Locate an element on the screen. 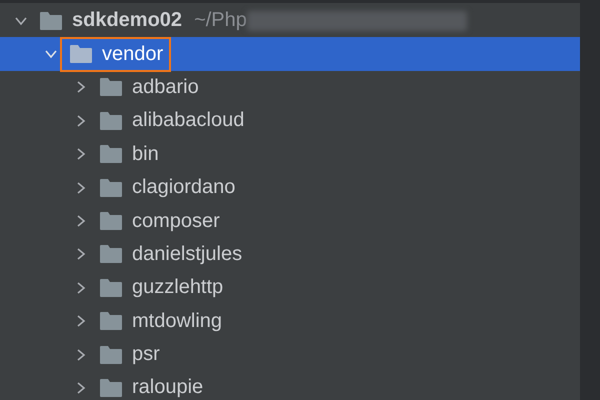 The image size is (600, 400). tree-row: alibabacloud is located at coordinates (290, 121).